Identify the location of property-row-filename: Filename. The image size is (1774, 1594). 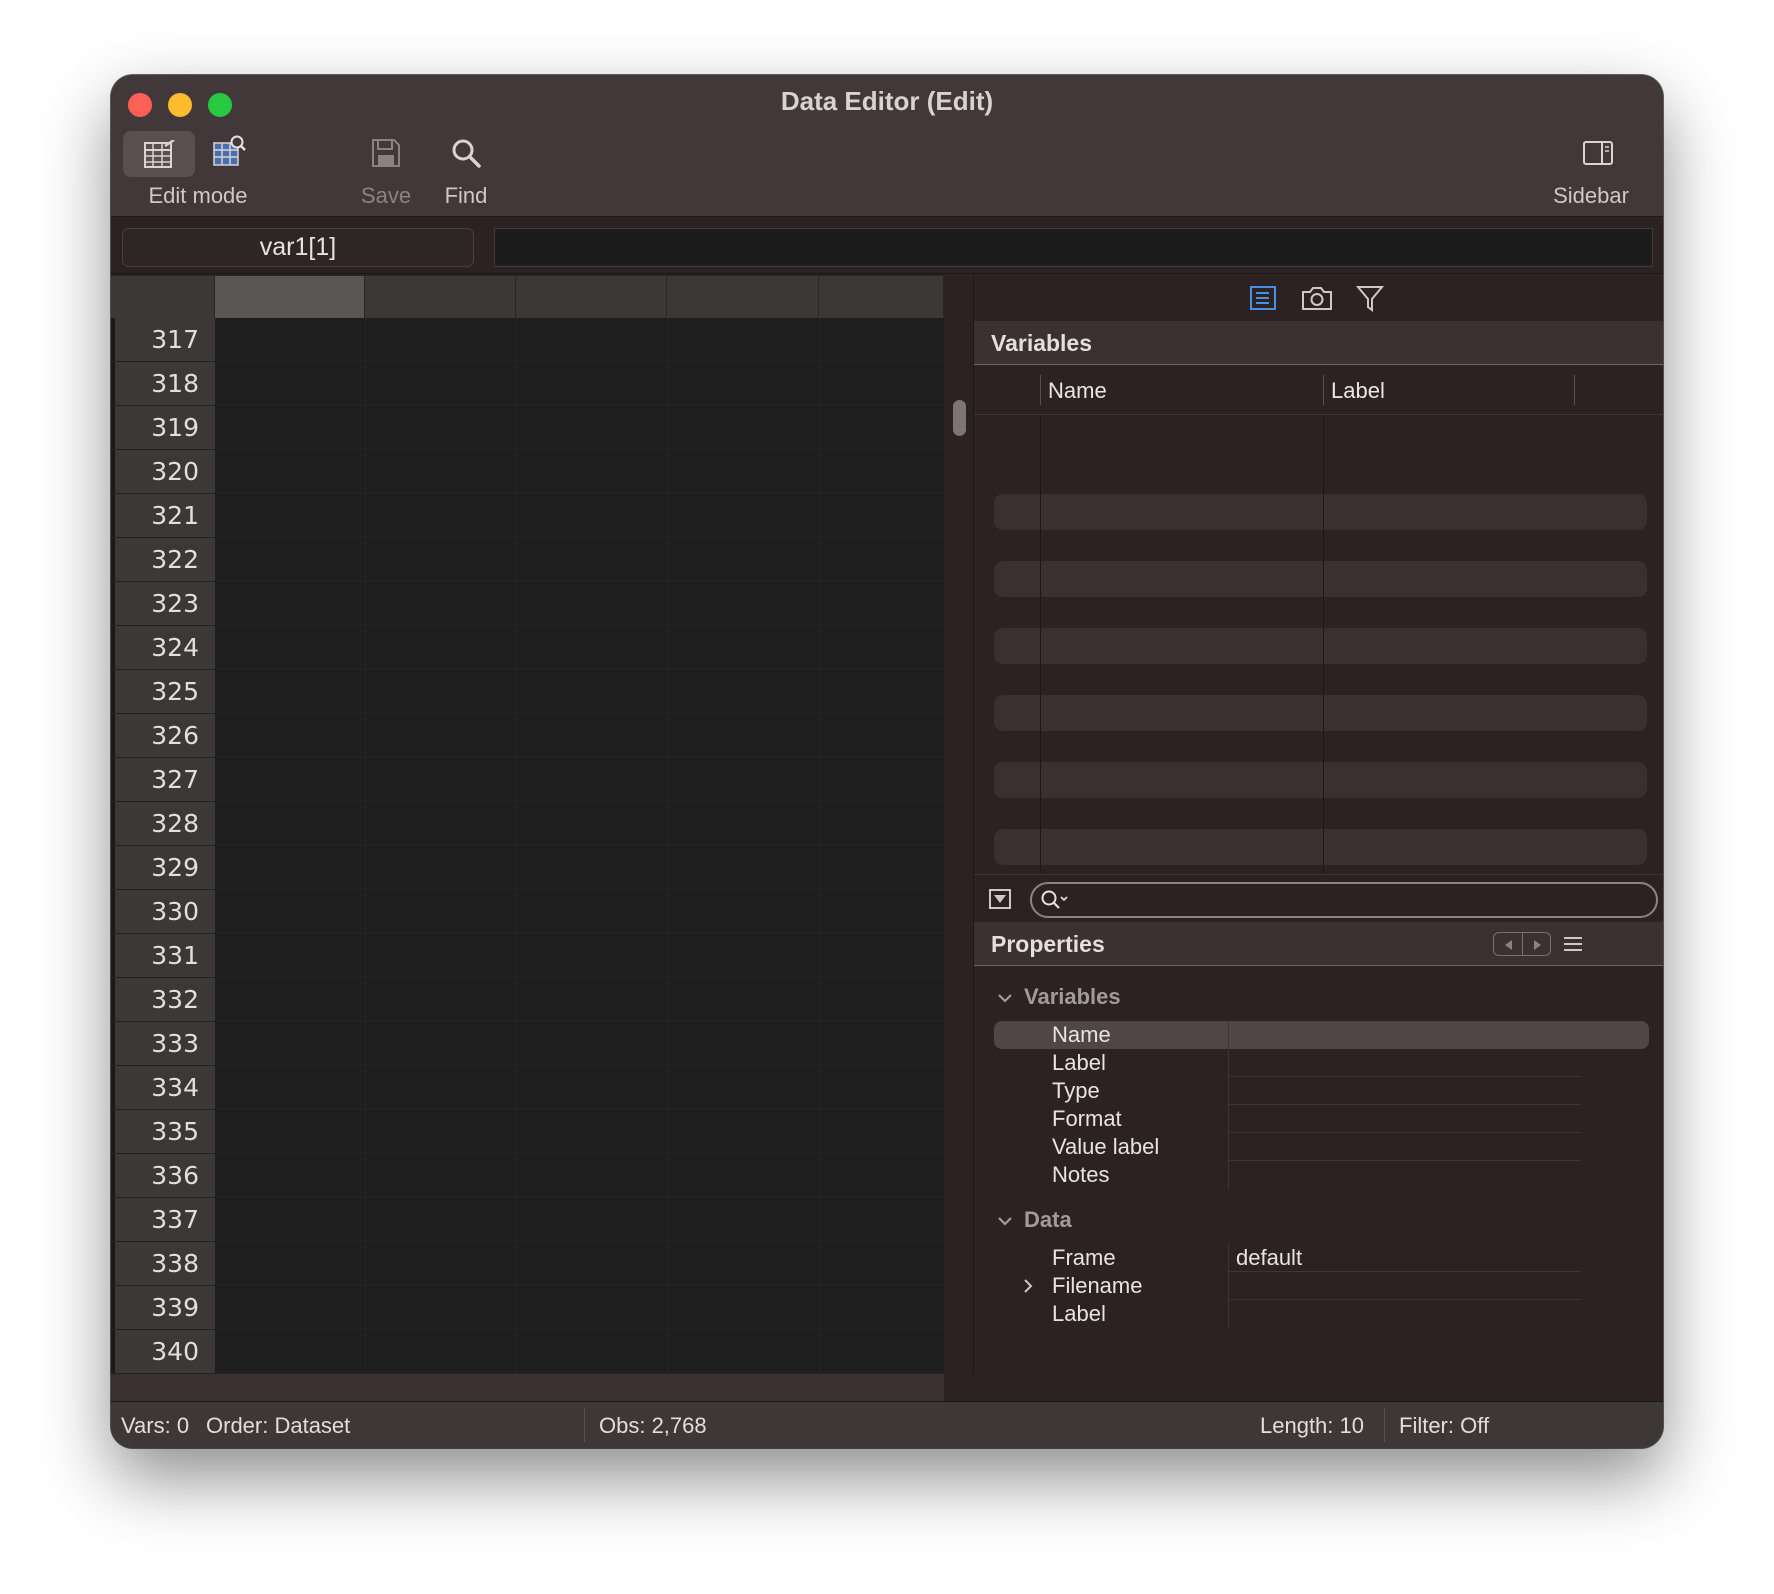
(1321, 1286).